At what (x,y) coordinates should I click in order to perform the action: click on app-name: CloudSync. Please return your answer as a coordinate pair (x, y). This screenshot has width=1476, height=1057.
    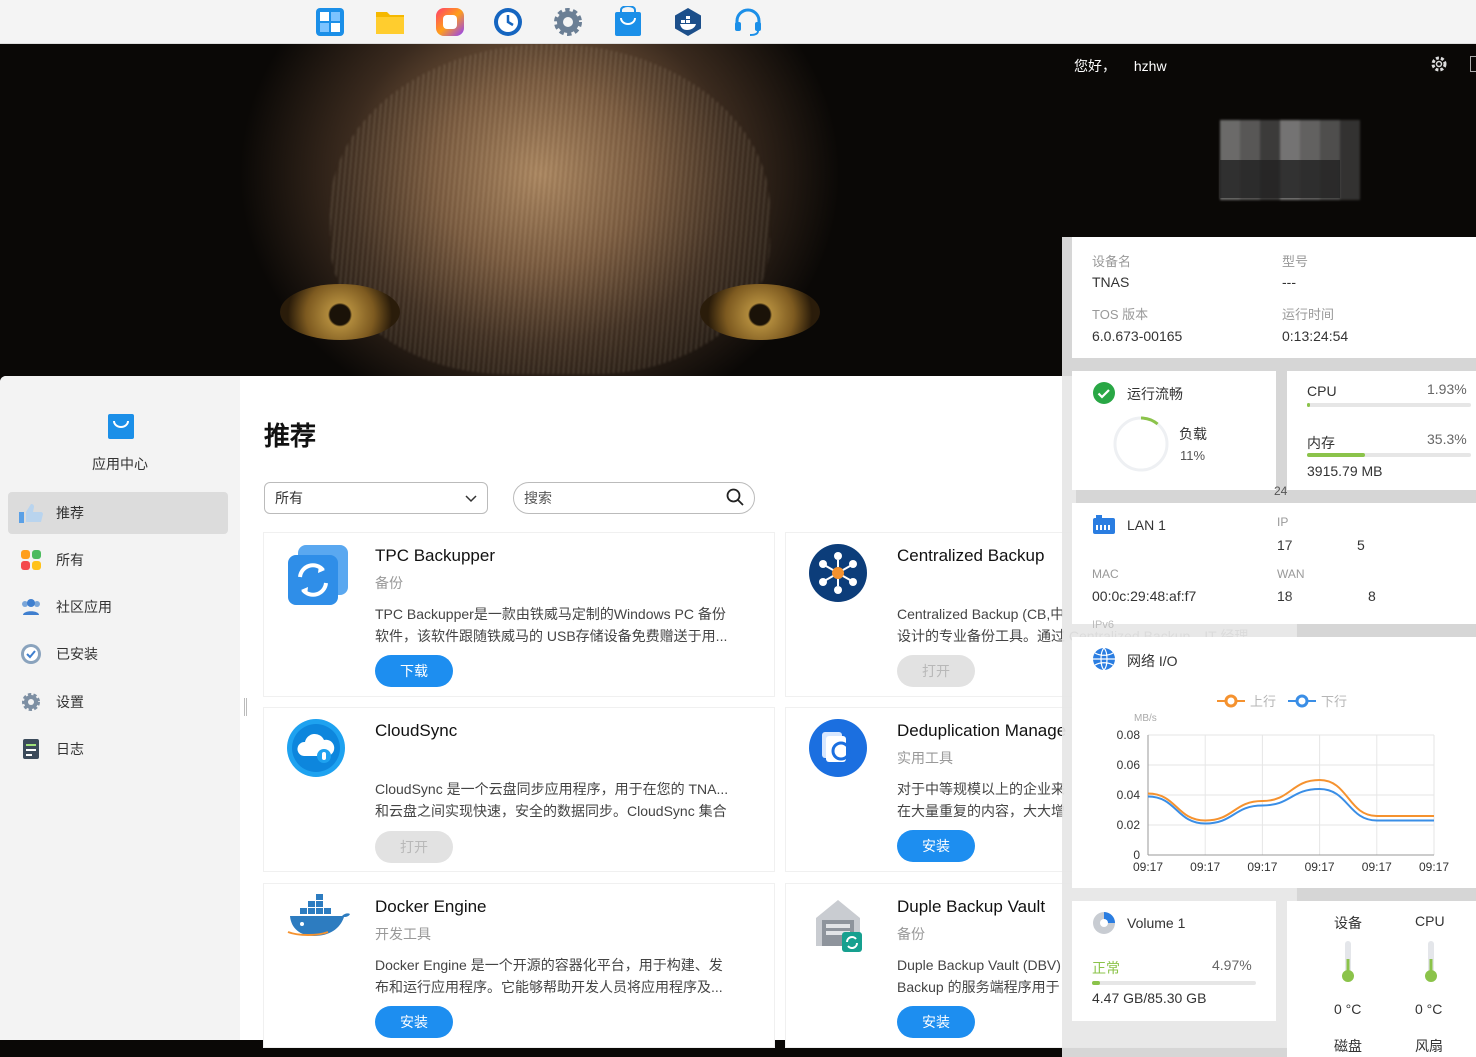
    Looking at the image, I should click on (416, 731).